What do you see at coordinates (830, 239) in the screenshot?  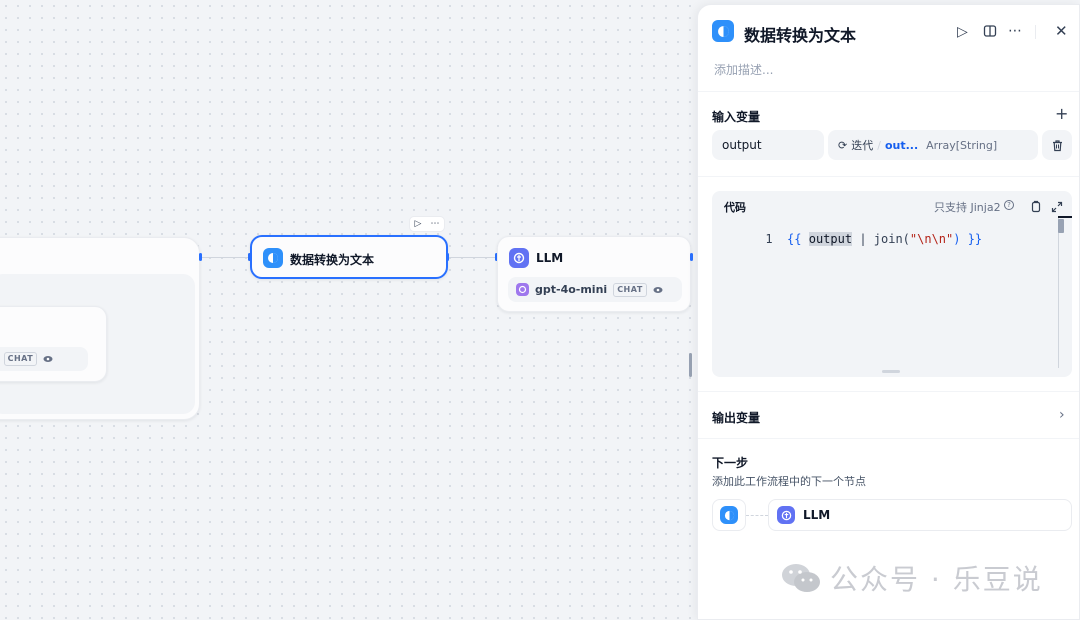 I see `code-variable: output` at bounding box center [830, 239].